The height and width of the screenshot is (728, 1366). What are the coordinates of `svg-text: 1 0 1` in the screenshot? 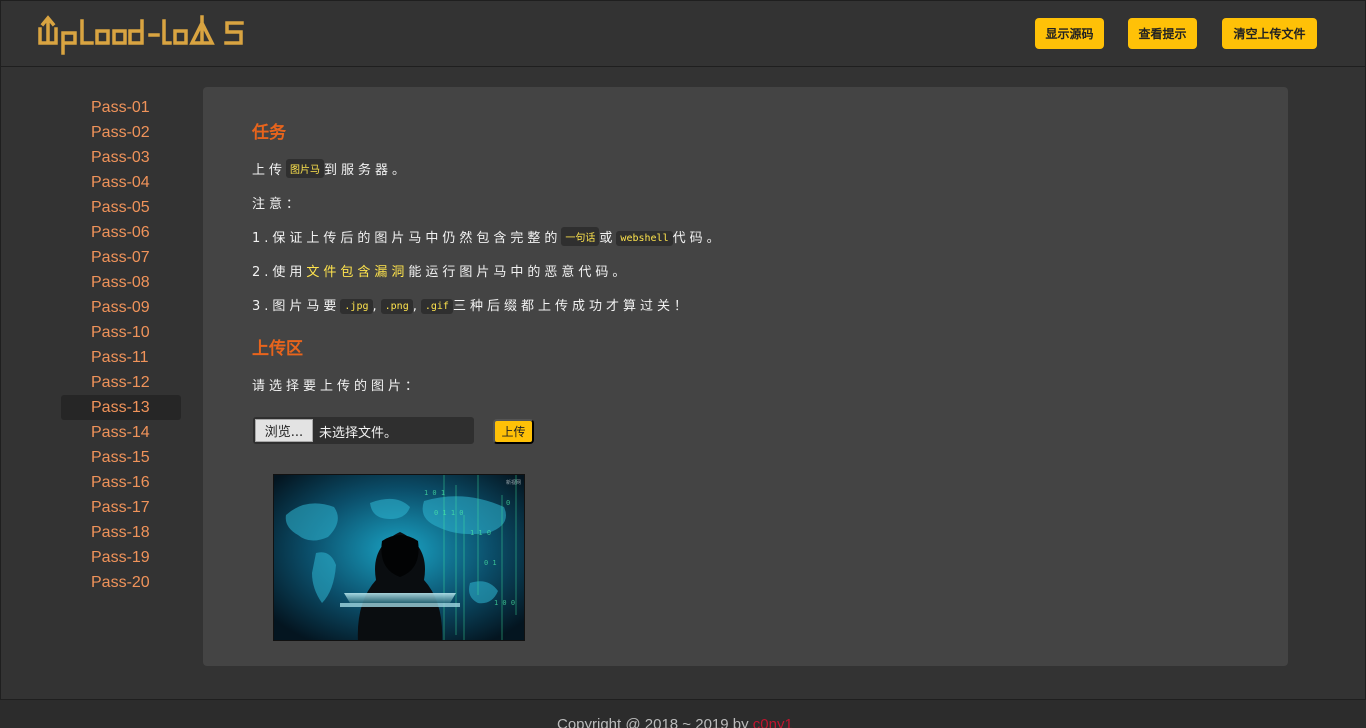 It's located at (434, 493).